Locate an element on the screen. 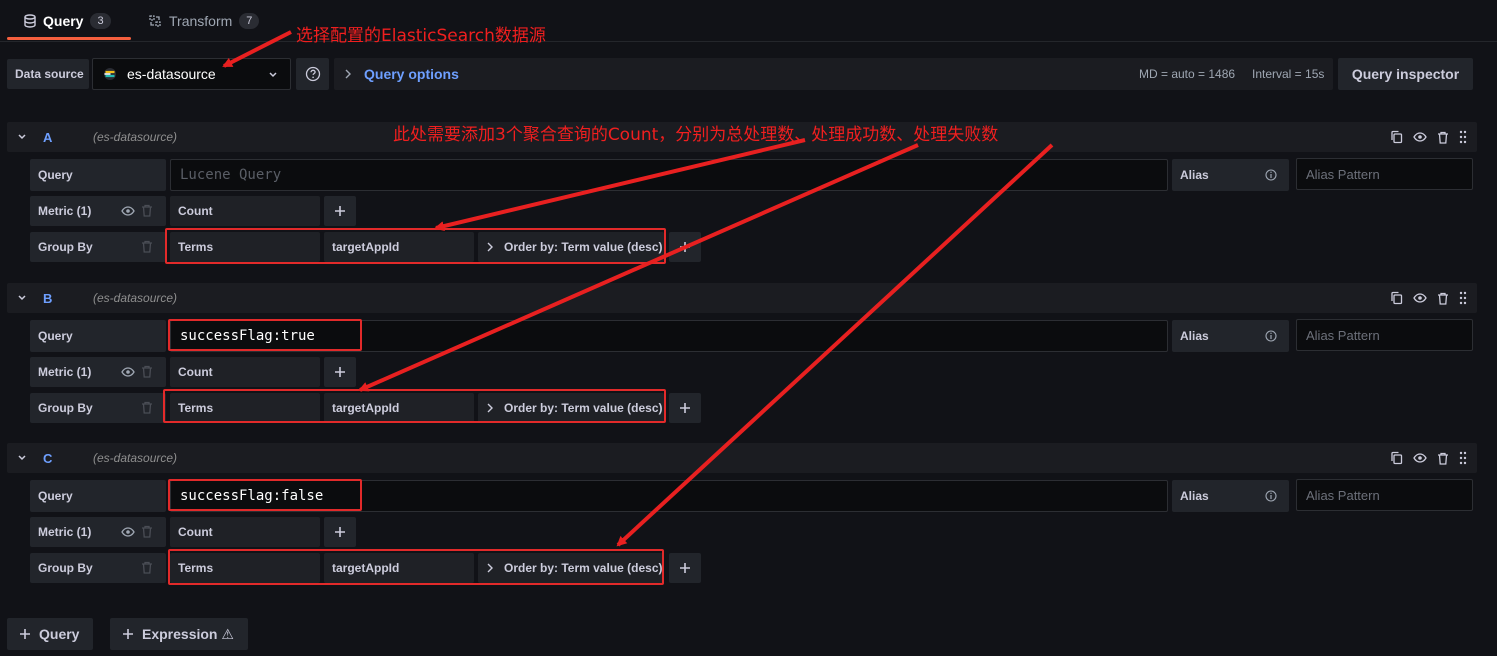  alias-label: Alias is located at coordinates (1194, 336).